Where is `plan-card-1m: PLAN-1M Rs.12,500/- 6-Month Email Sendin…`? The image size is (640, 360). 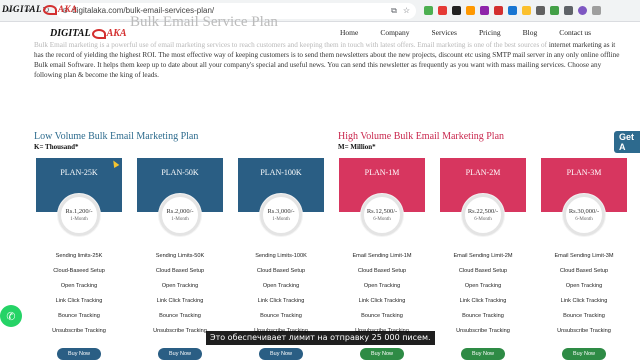
plan-card-1m: PLAN-1M Rs.12,500/- 6-Month Email Sendin… is located at coordinates (382, 259).